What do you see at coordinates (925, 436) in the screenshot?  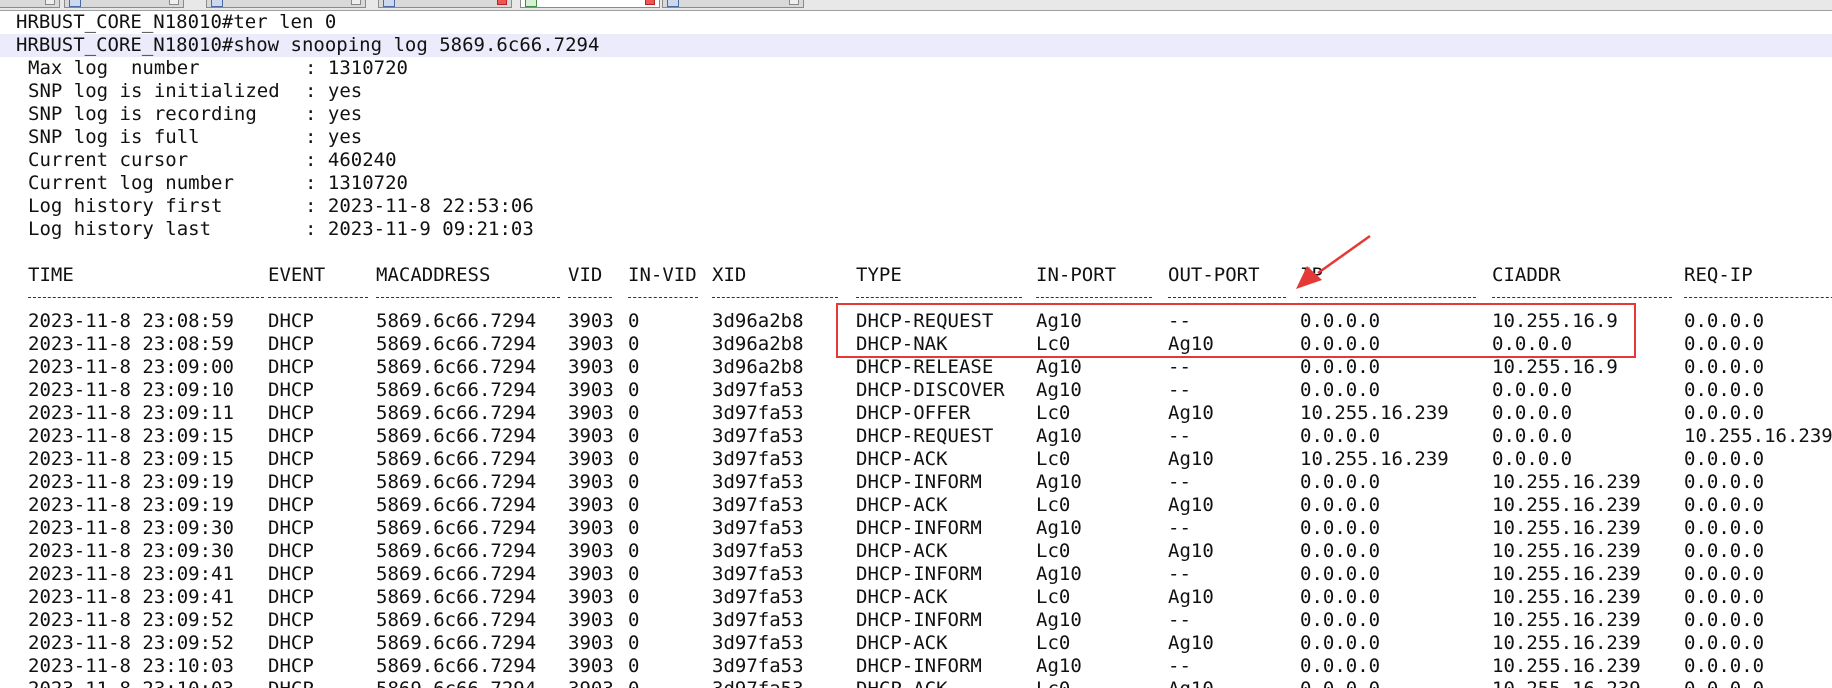 I see `cell-type: DHCP-REQUEST` at bounding box center [925, 436].